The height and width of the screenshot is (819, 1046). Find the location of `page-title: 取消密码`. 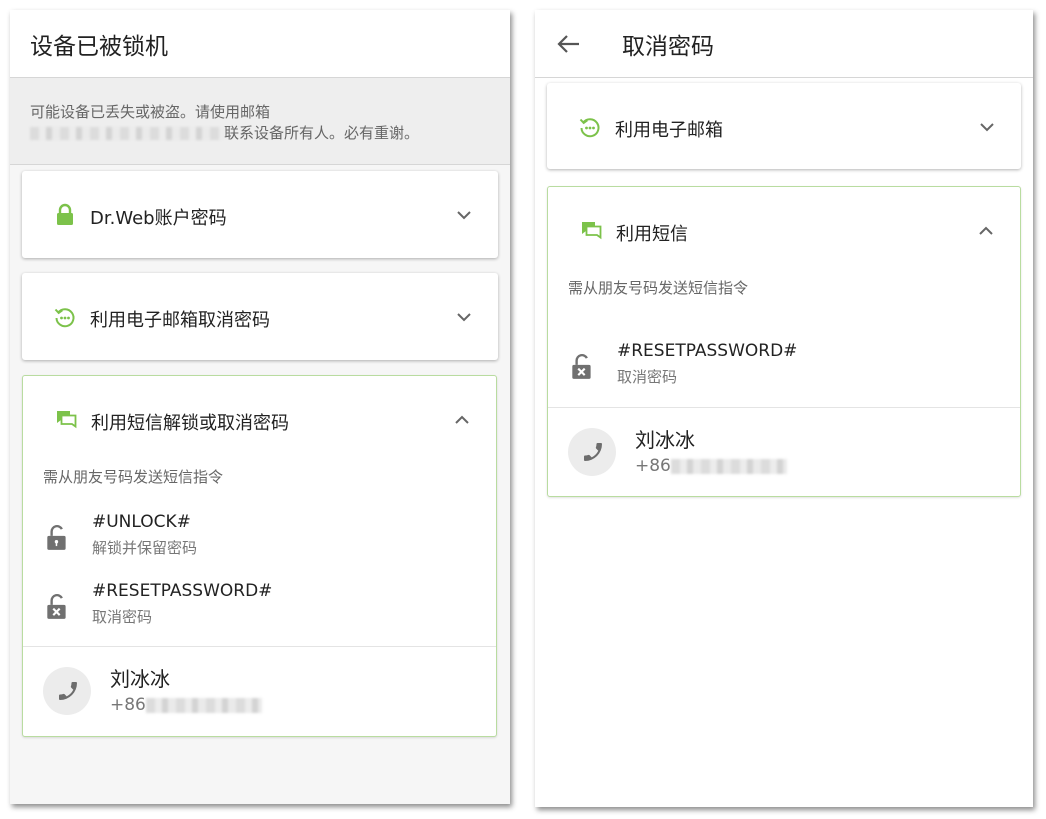

page-title: 取消密码 is located at coordinates (668, 47).